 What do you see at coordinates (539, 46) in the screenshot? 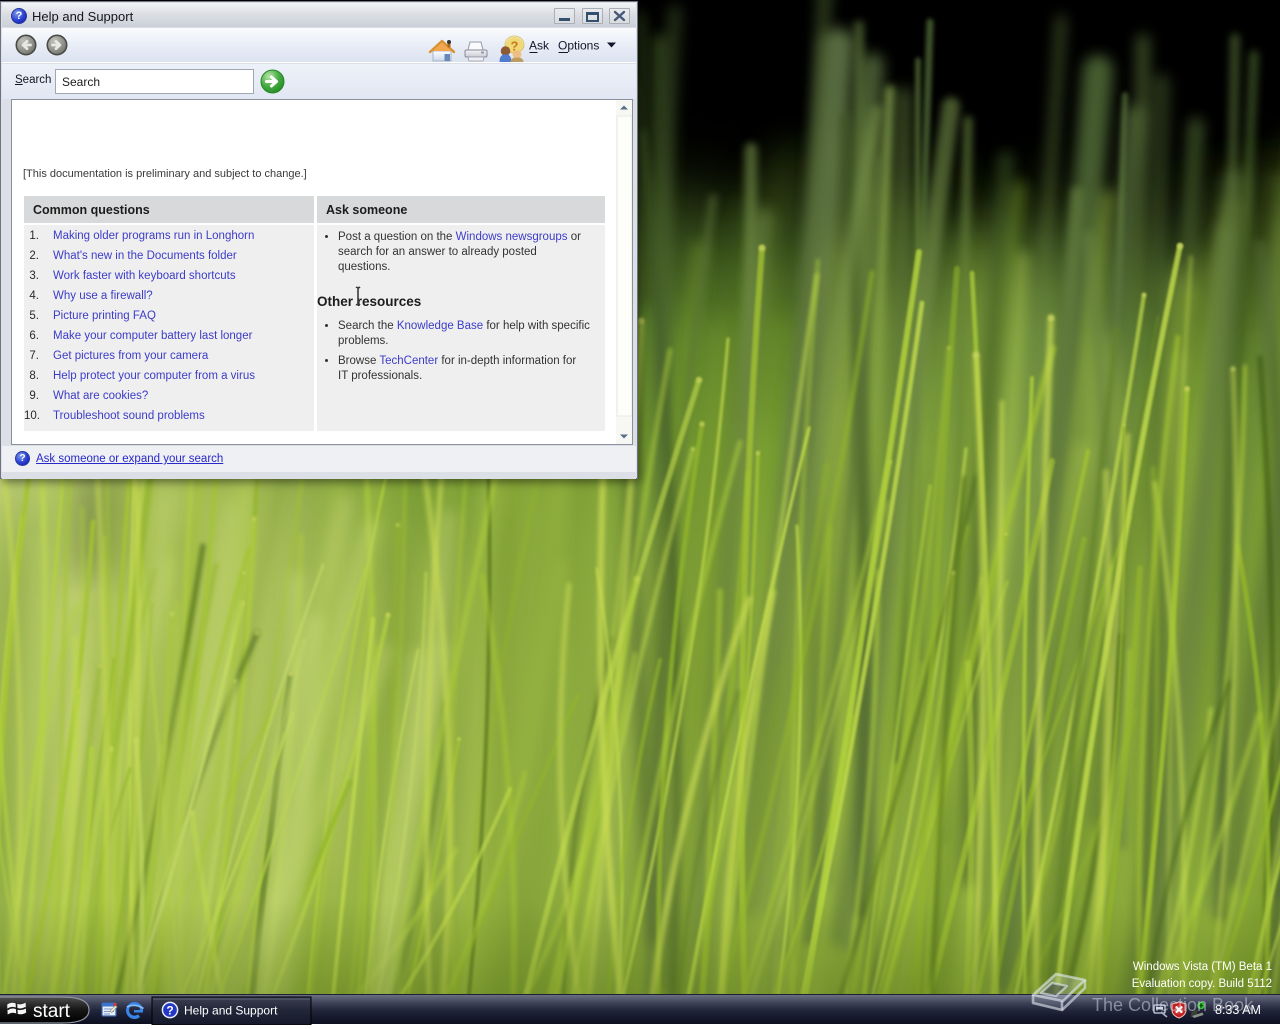
I see `svg-text: Ask` at bounding box center [539, 46].